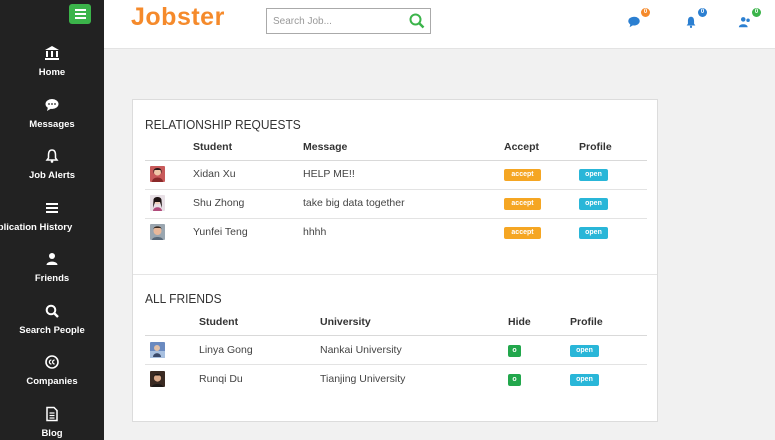 Image resolution: width=775 pixels, height=440 pixels. I want to click on friends-count-badge: 0, so click(756, 12).